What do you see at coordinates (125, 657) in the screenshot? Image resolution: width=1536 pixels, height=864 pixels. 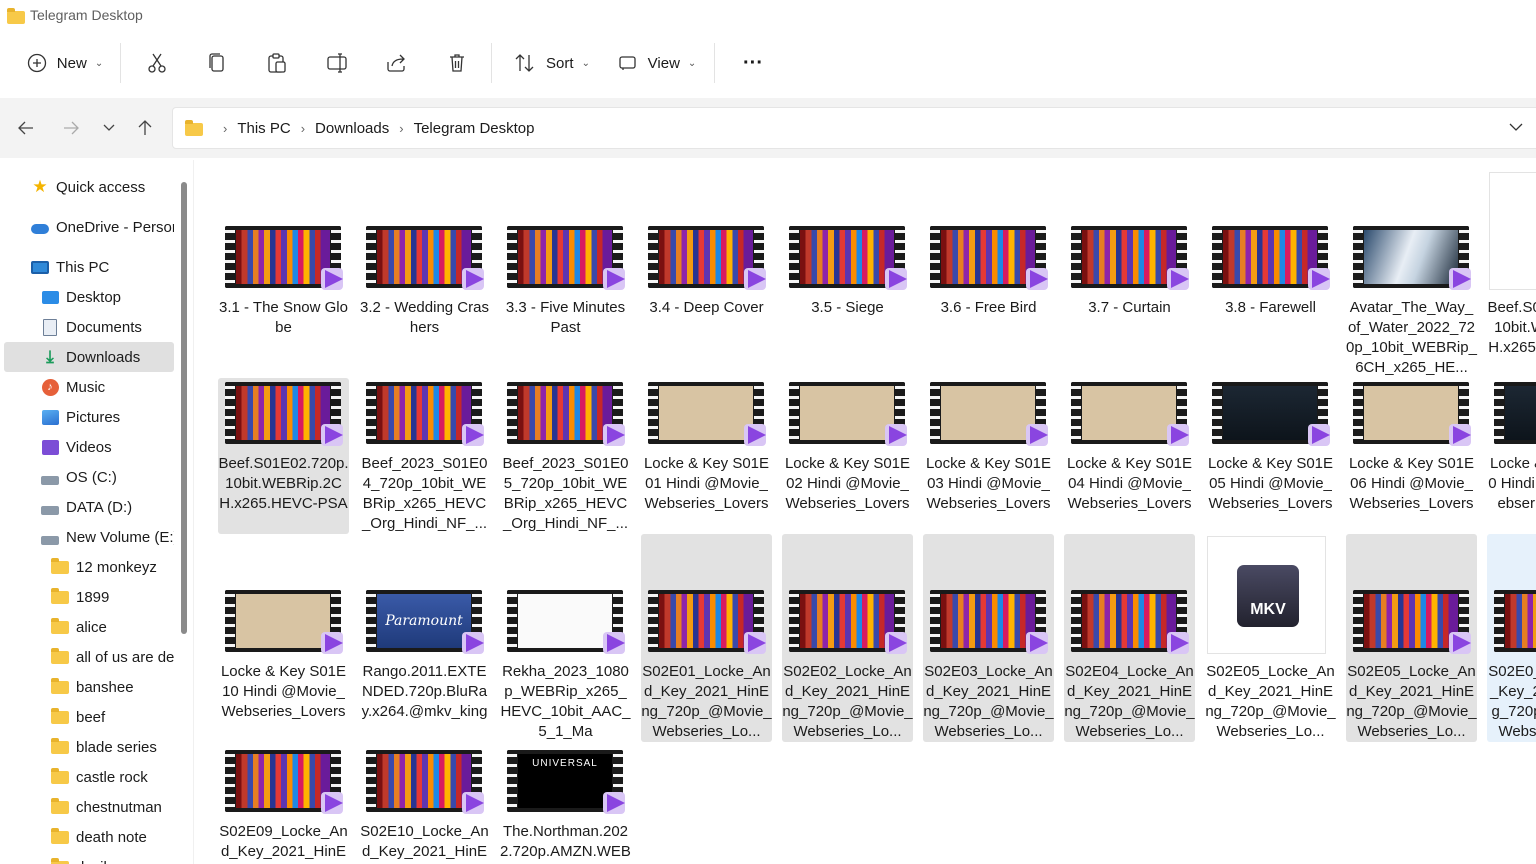 I see `sidebar-item-label: all of us are de` at bounding box center [125, 657].